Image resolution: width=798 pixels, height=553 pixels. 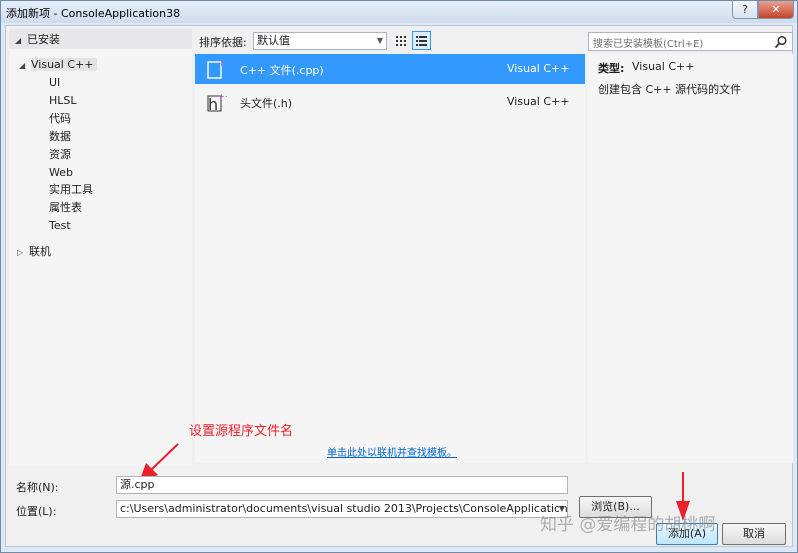 What do you see at coordinates (64, 64) in the screenshot?
I see `tree-item-label: Visual C++` at bounding box center [64, 64].